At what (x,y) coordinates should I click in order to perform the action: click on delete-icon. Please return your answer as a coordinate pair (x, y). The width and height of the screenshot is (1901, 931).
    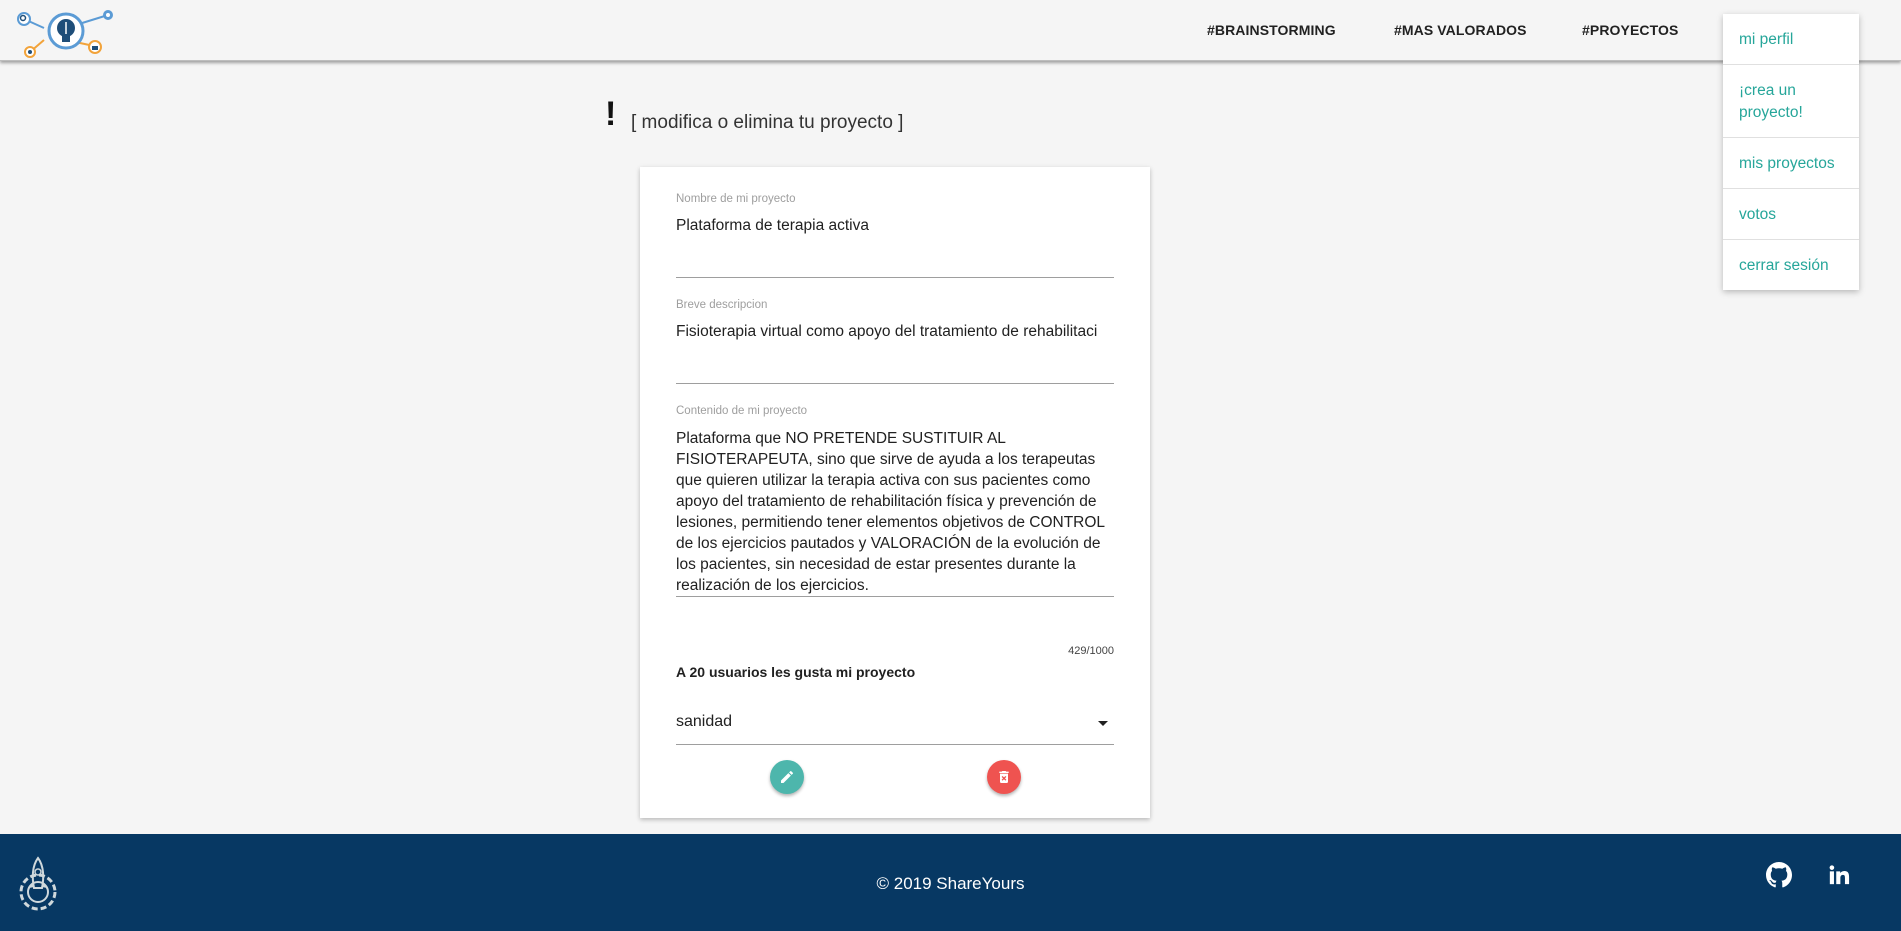
    Looking at the image, I should click on (1004, 777).